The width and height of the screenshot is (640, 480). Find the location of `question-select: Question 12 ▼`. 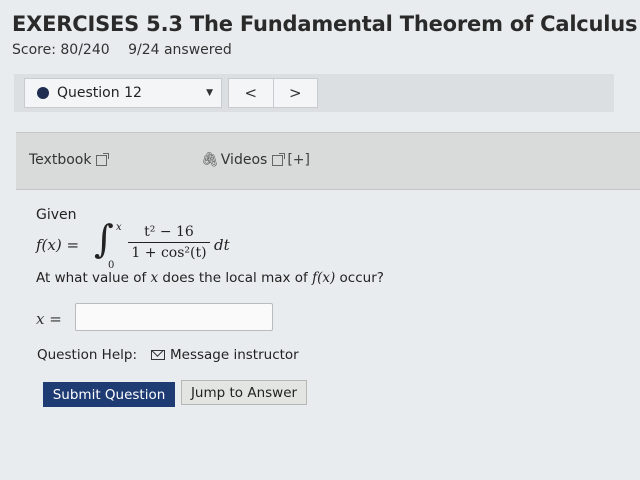

question-select: Question 12 ▼ is located at coordinates (123, 93).